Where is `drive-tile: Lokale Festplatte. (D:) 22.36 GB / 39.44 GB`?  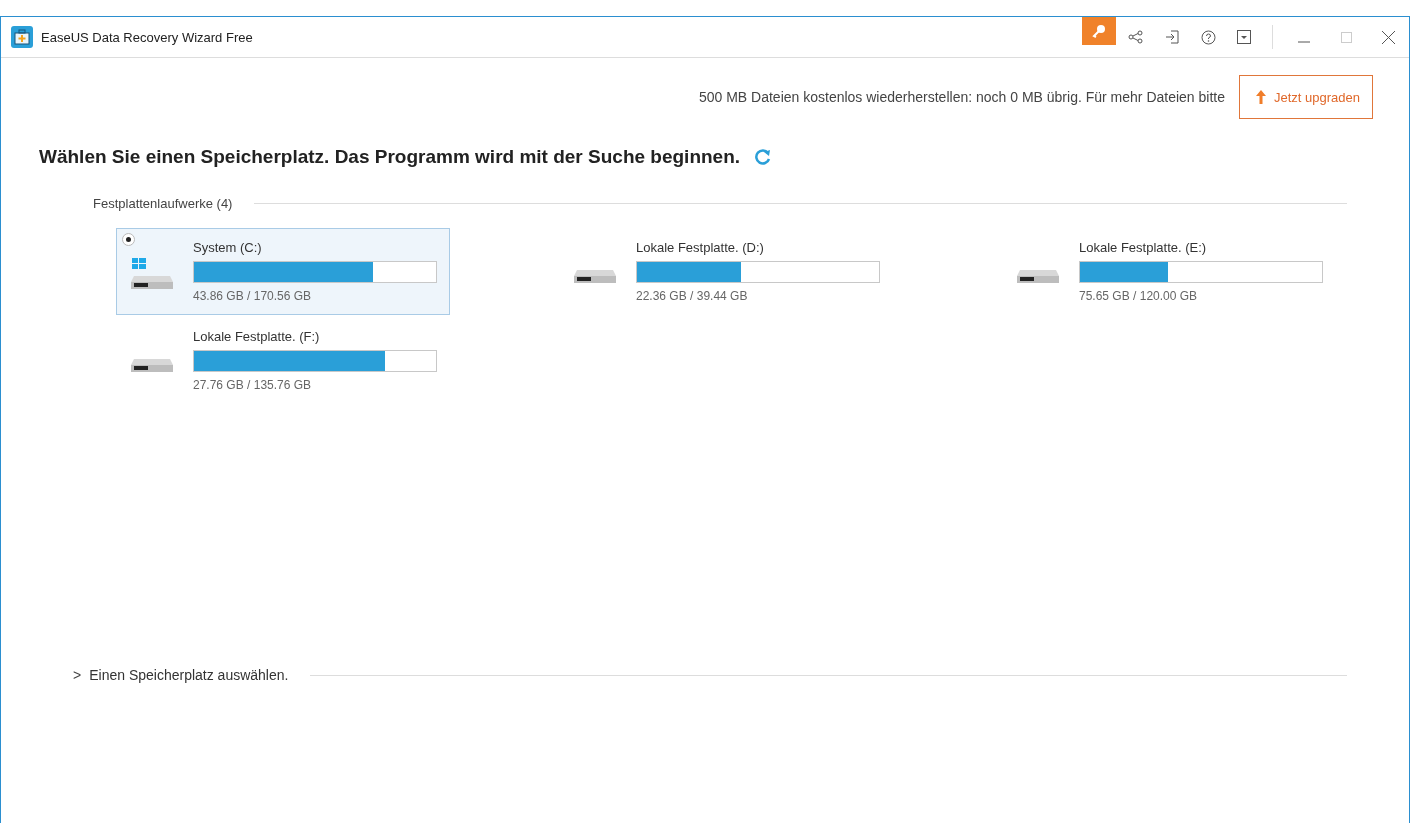 drive-tile: Lokale Festplatte. (D:) 22.36 GB / 39.44 GB is located at coordinates (726, 271).